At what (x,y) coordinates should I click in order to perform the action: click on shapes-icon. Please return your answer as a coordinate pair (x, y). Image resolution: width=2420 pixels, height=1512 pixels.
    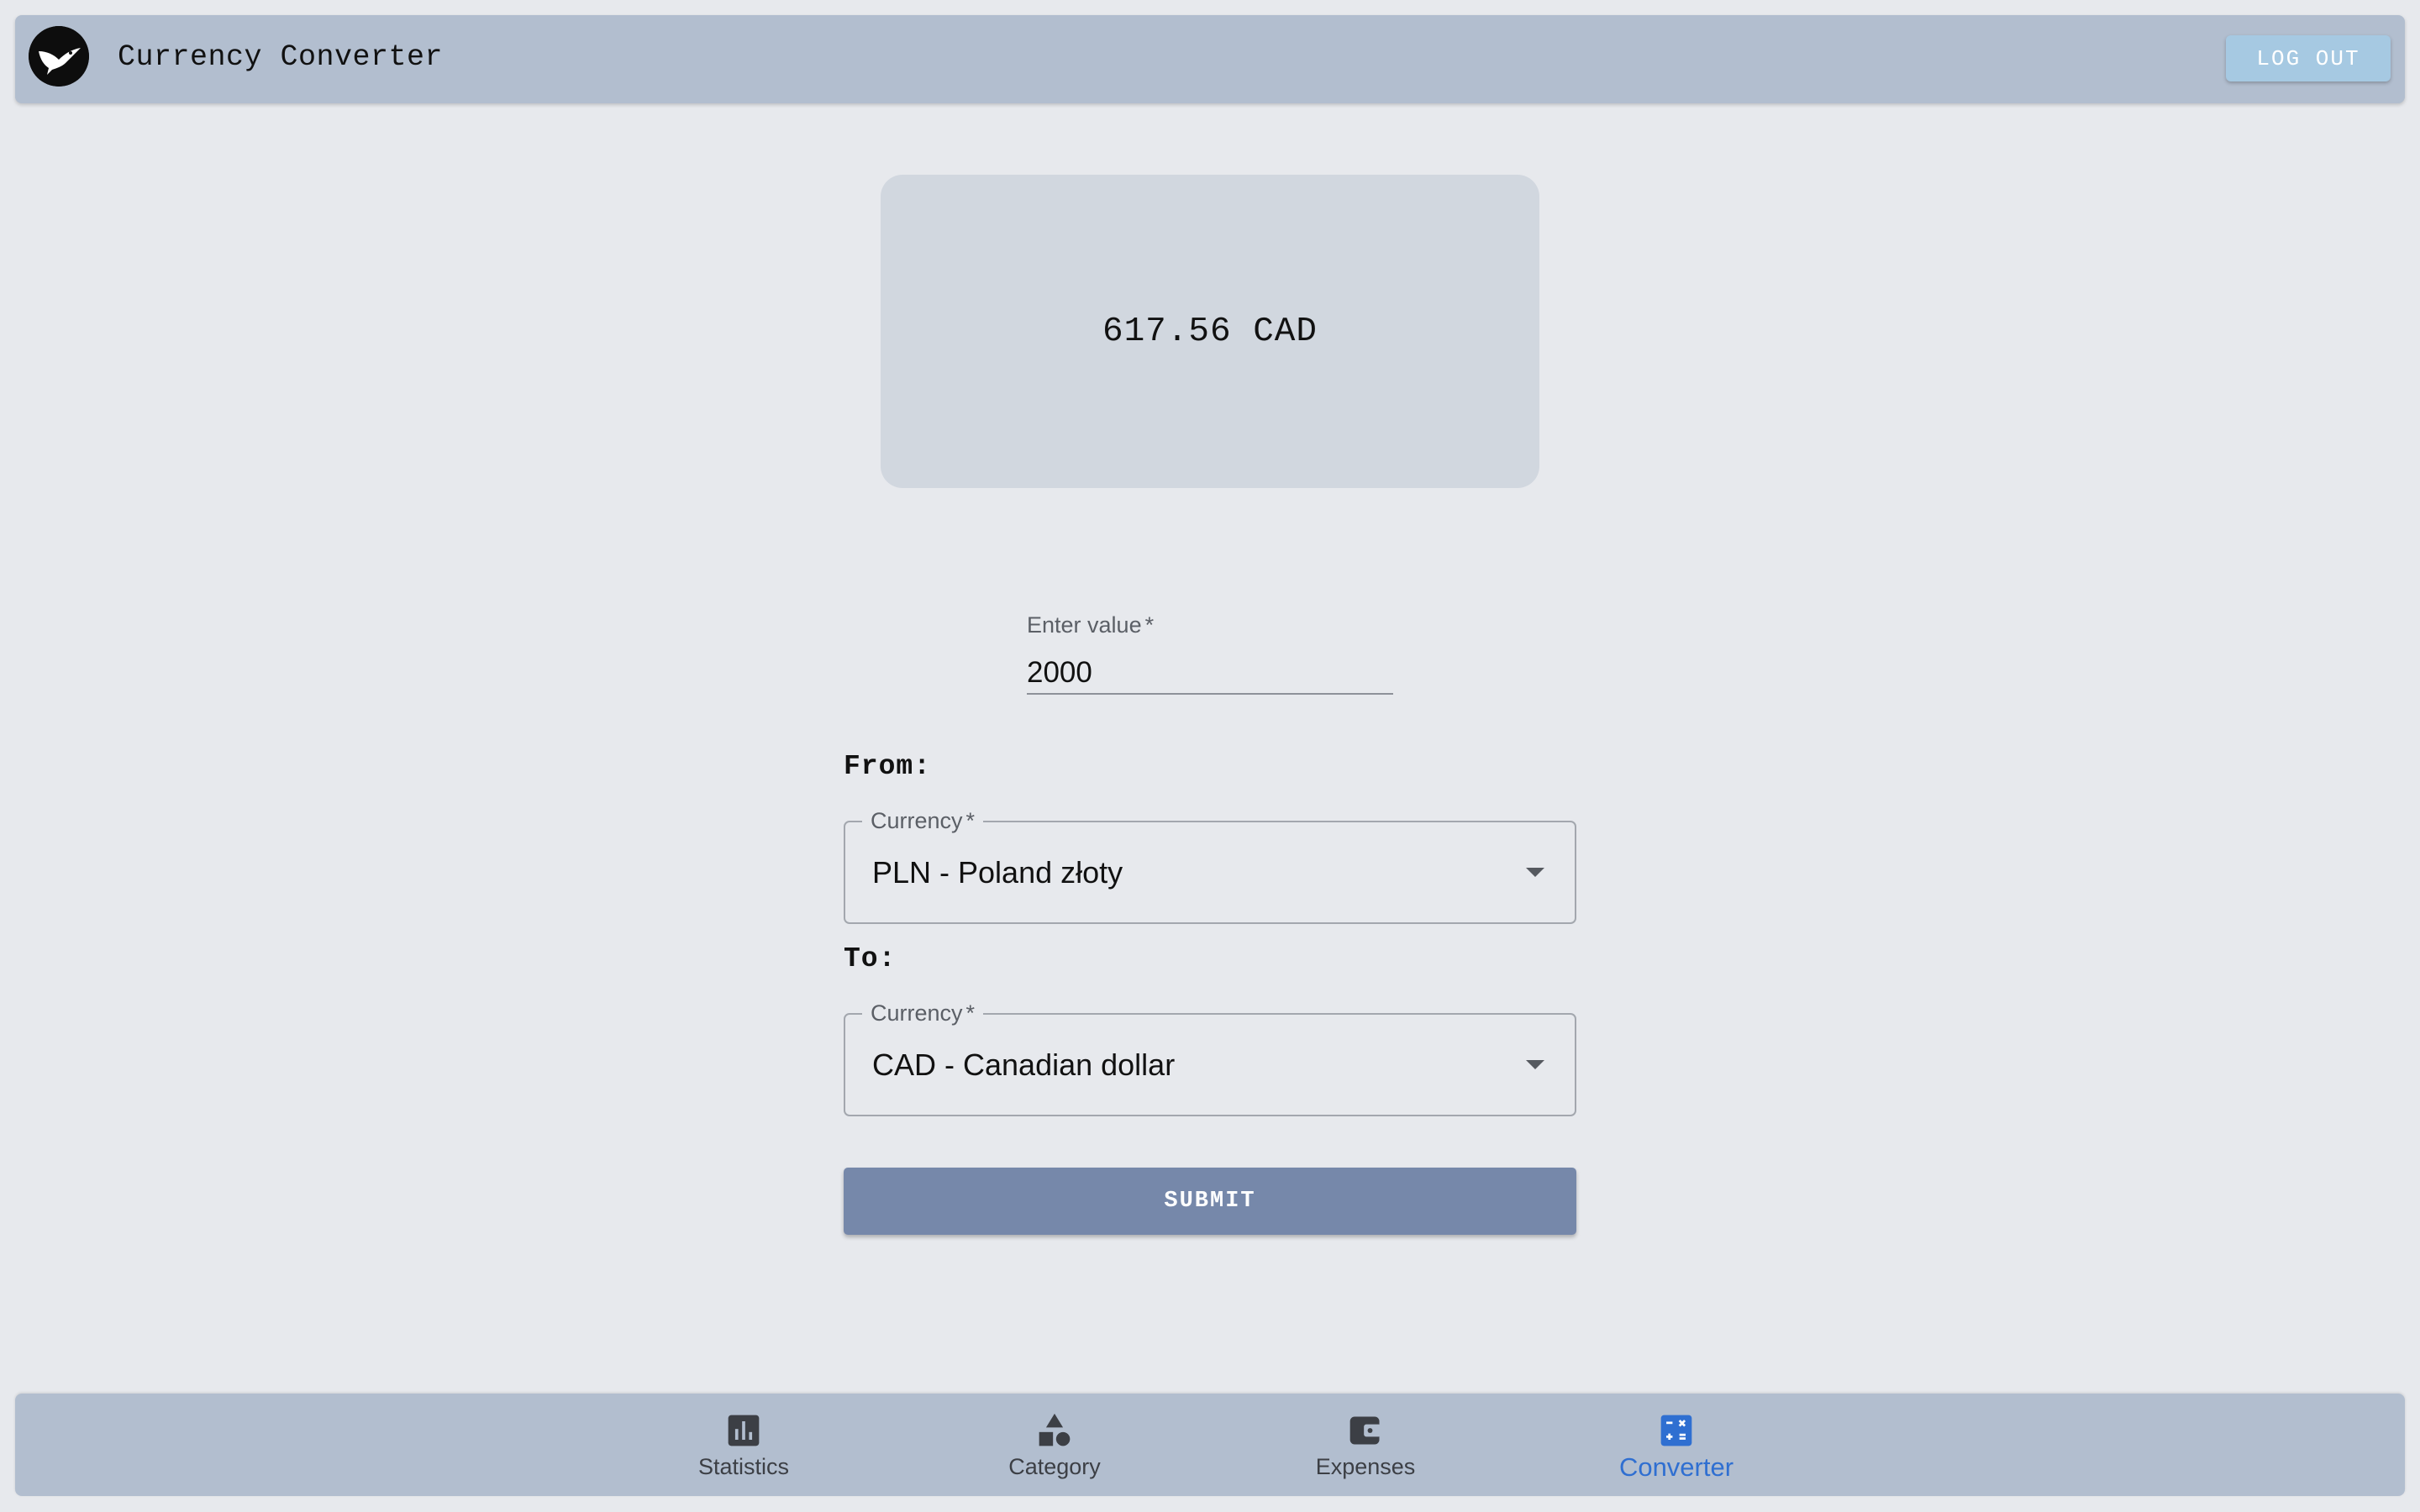
    Looking at the image, I should click on (1054, 1430).